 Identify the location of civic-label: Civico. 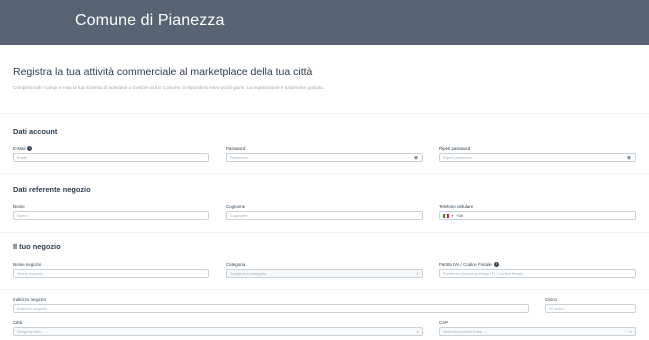
(551, 299).